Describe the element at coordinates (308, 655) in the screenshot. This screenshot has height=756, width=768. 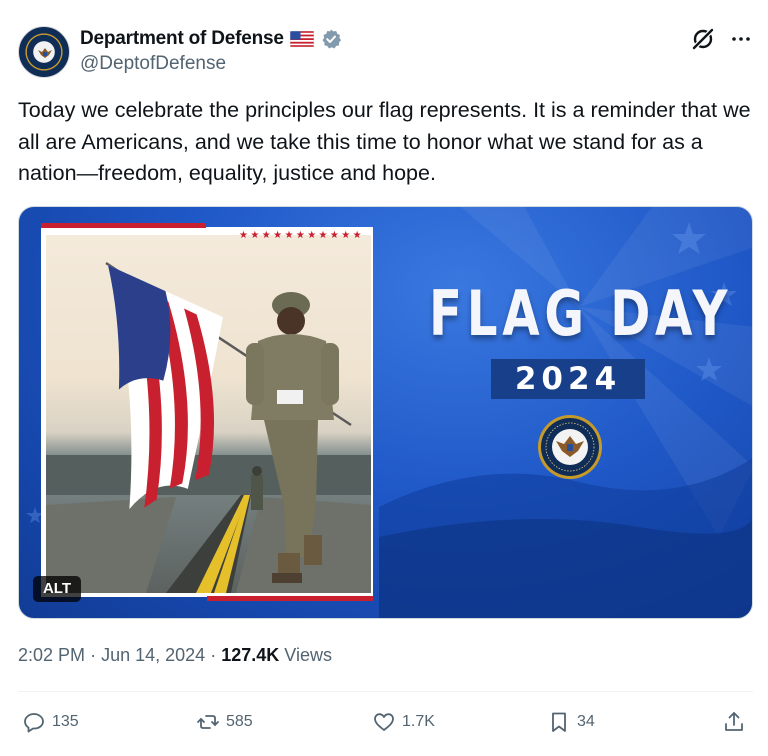
I see `views-label: Views` at that location.